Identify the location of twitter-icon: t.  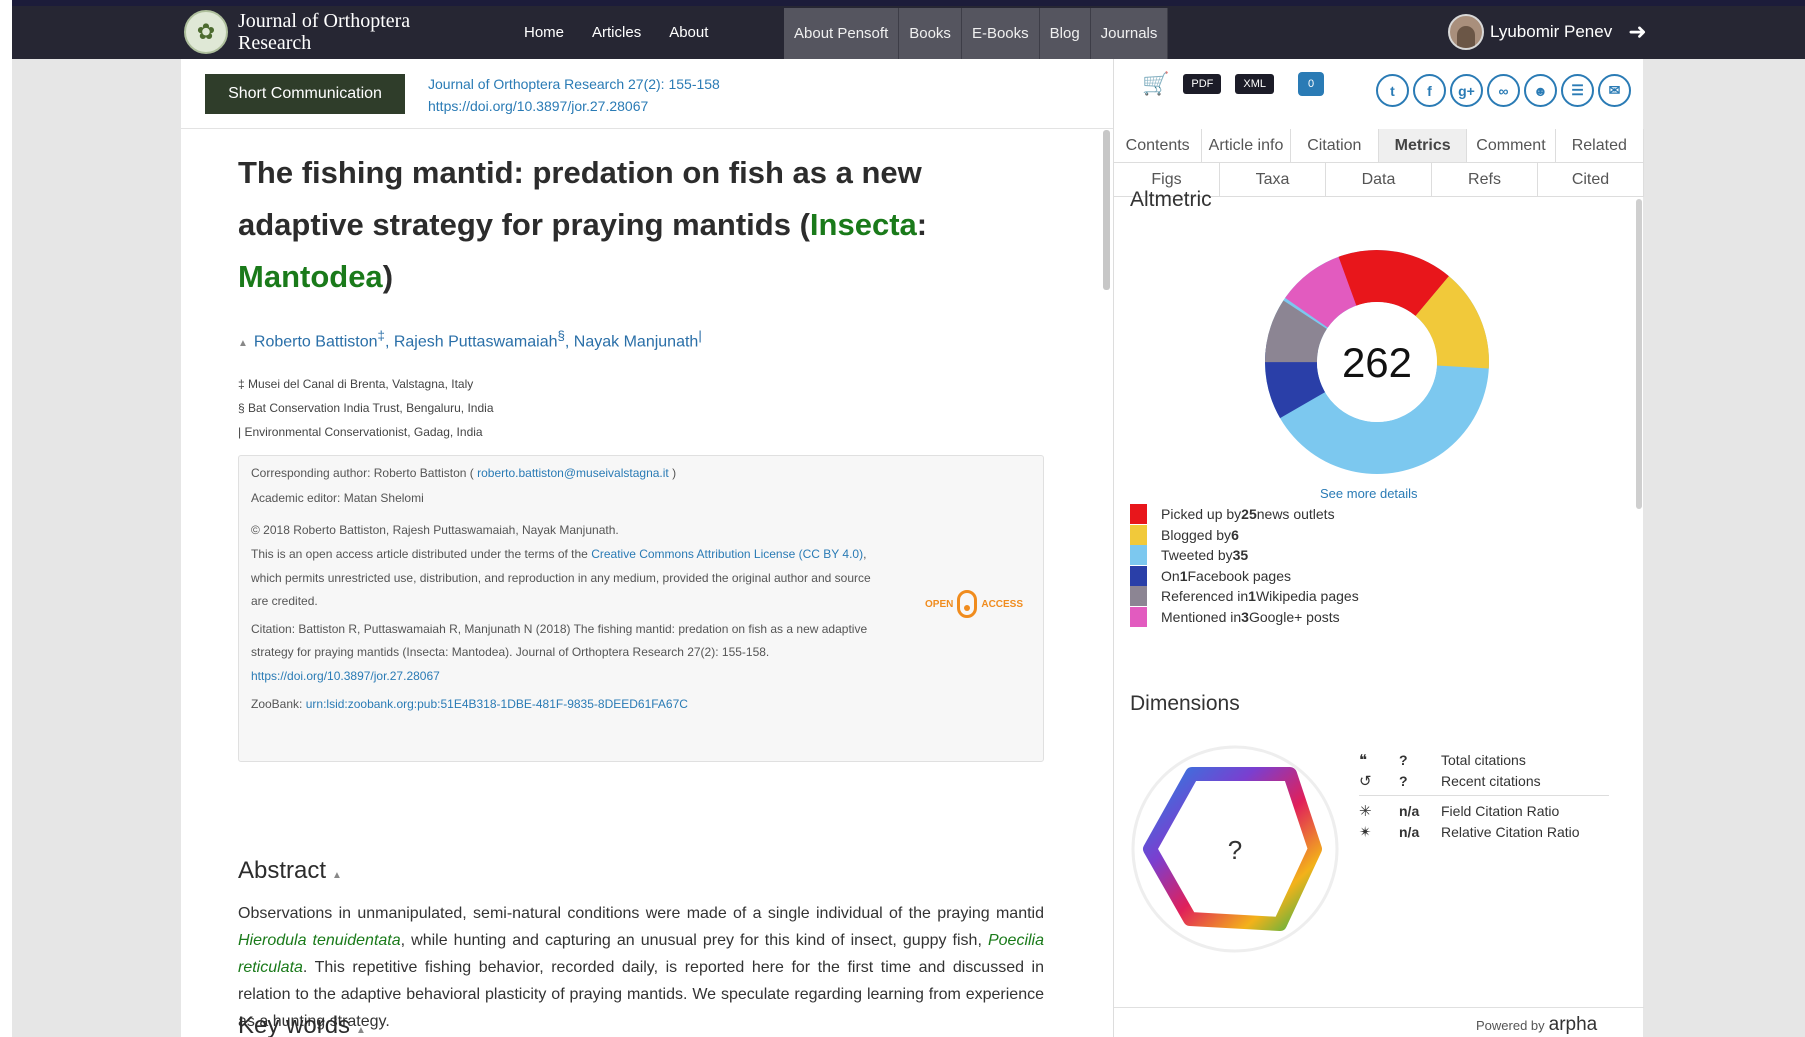
(1392, 90).